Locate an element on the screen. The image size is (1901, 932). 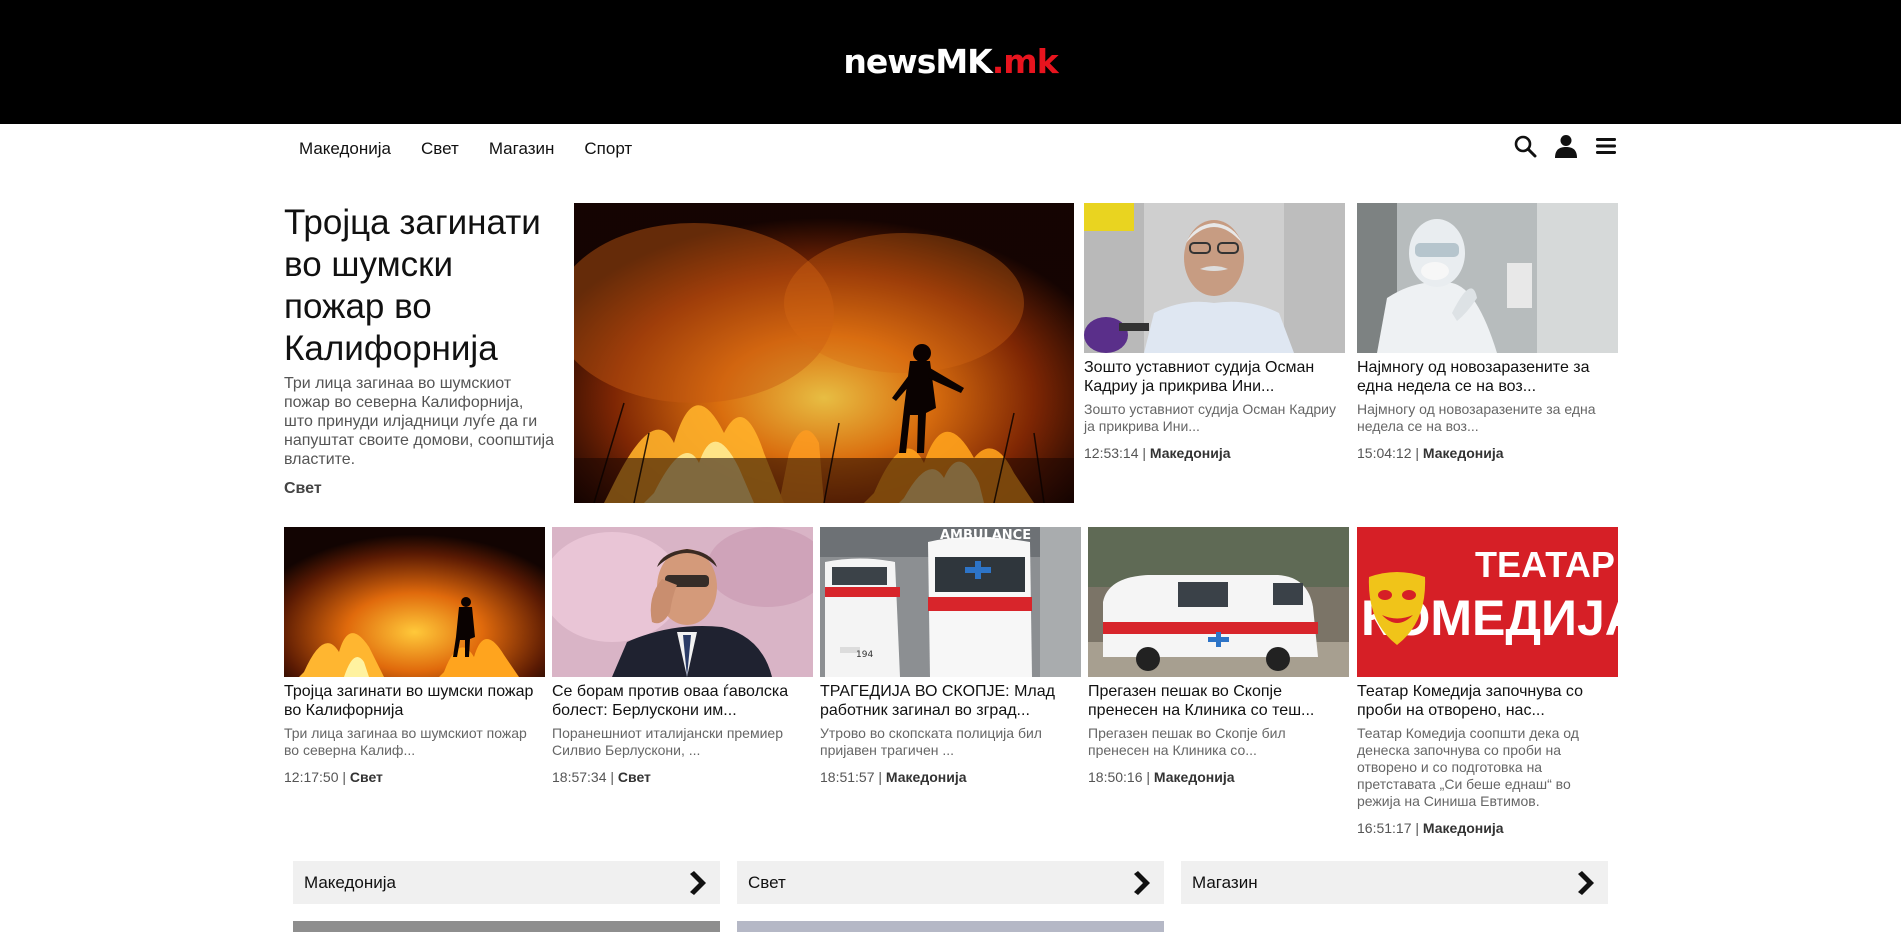
card-meta: 18:50:16 | Македонија is located at coordinates (1218, 777).